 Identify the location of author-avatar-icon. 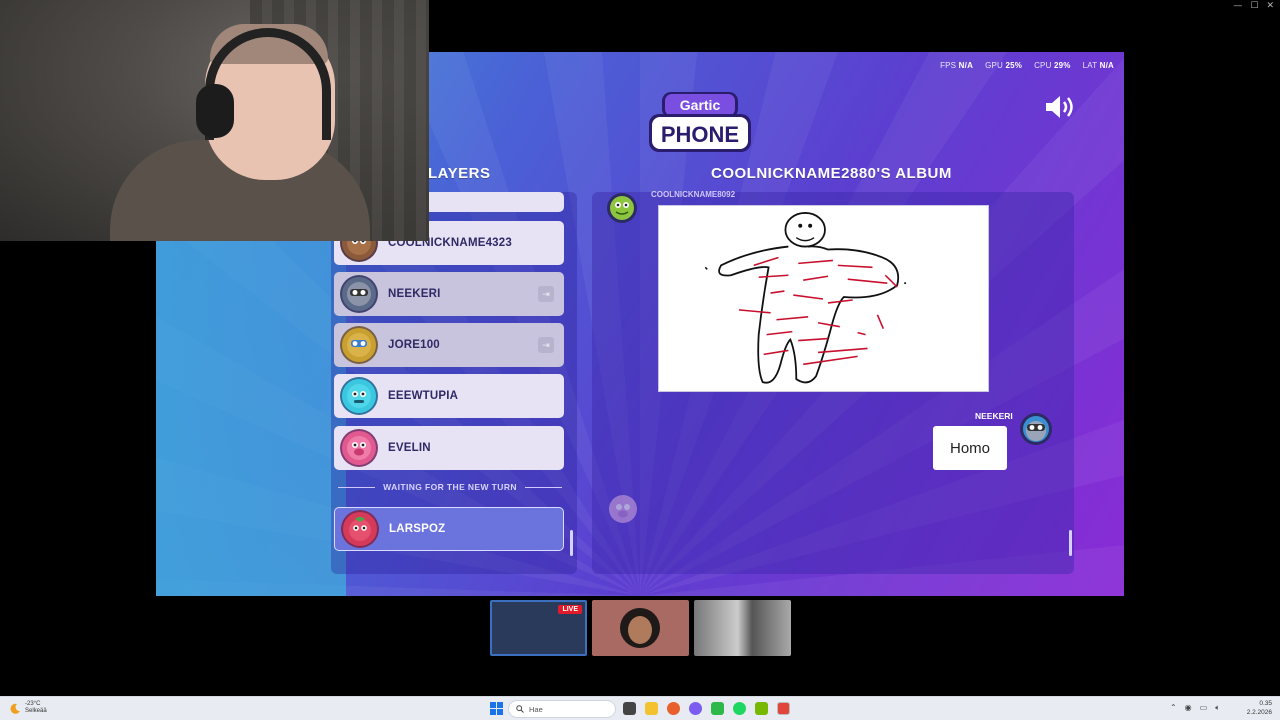
(622, 208).